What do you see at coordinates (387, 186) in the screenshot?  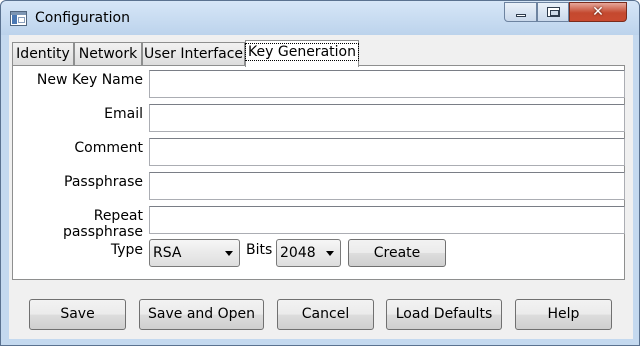 I see `passphrase-field` at bounding box center [387, 186].